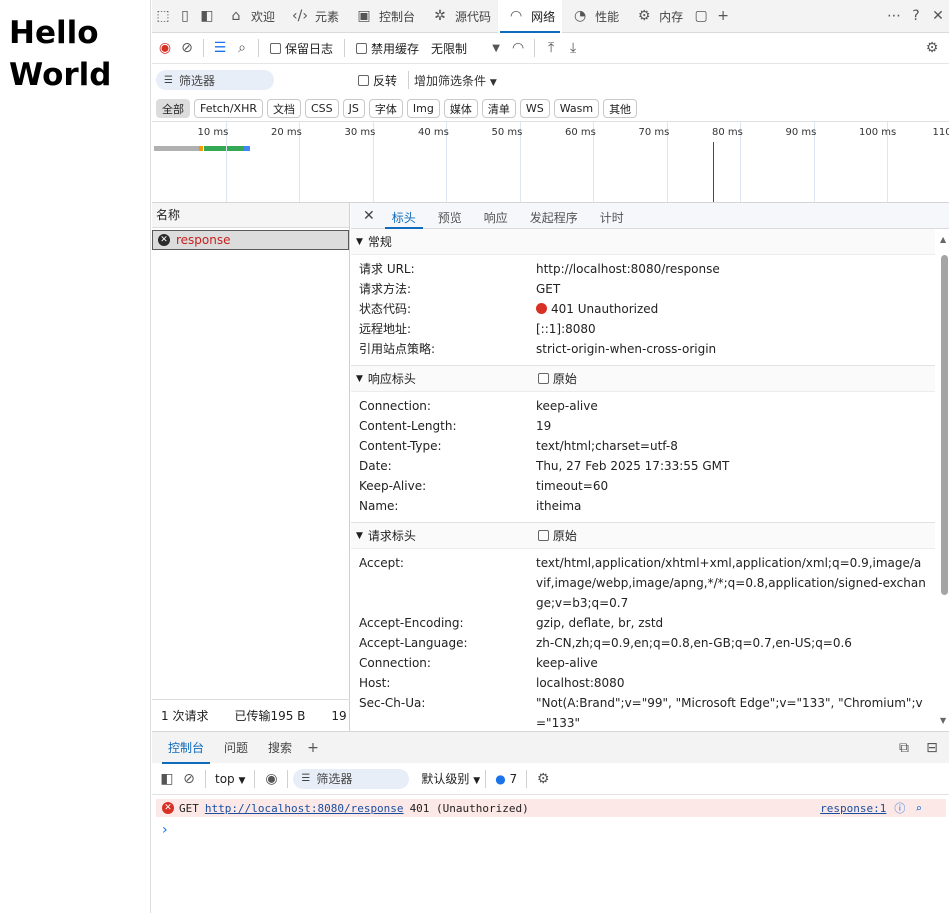  Describe the element at coordinates (163, 16) in the screenshot. I see `inspect-icon: ⬚` at that location.